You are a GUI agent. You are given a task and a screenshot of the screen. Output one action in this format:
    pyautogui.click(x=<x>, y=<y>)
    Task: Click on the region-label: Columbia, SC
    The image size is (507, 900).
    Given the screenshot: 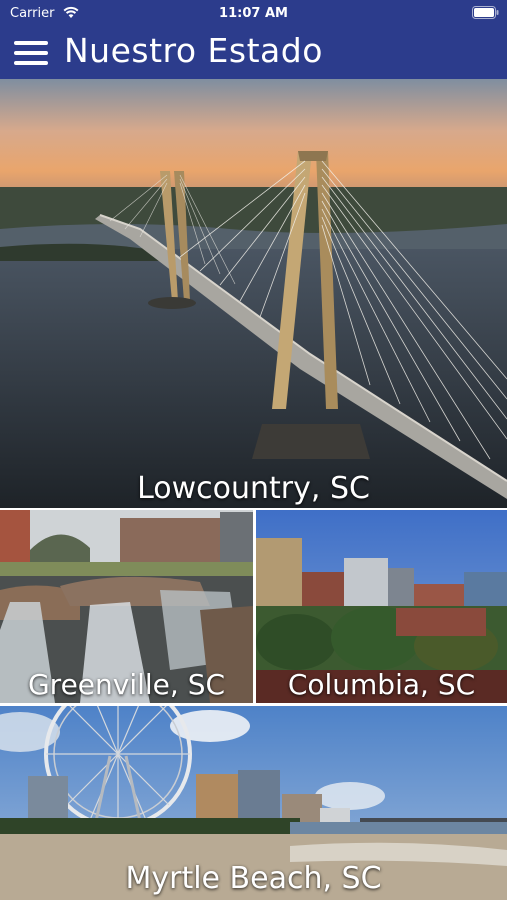 What is the action you would take?
    pyautogui.click(x=381, y=684)
    